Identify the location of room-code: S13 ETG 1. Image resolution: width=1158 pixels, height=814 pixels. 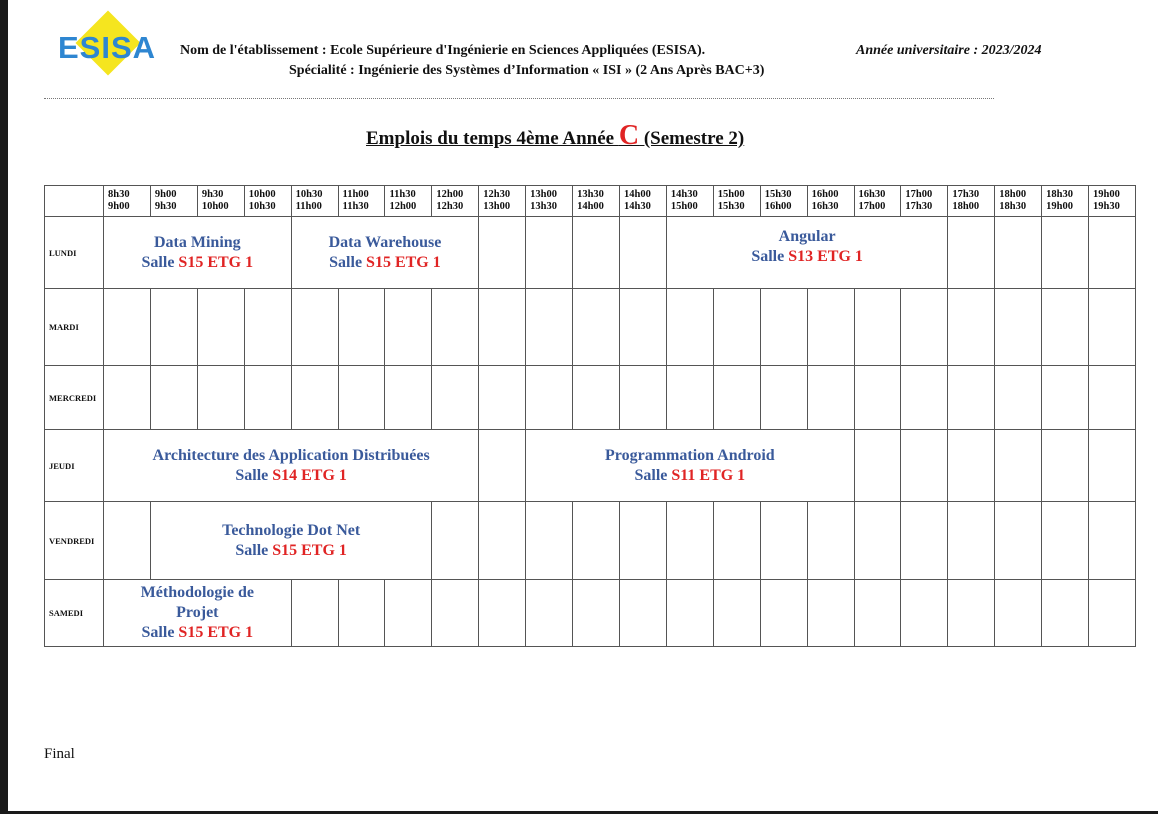
(825, 256).